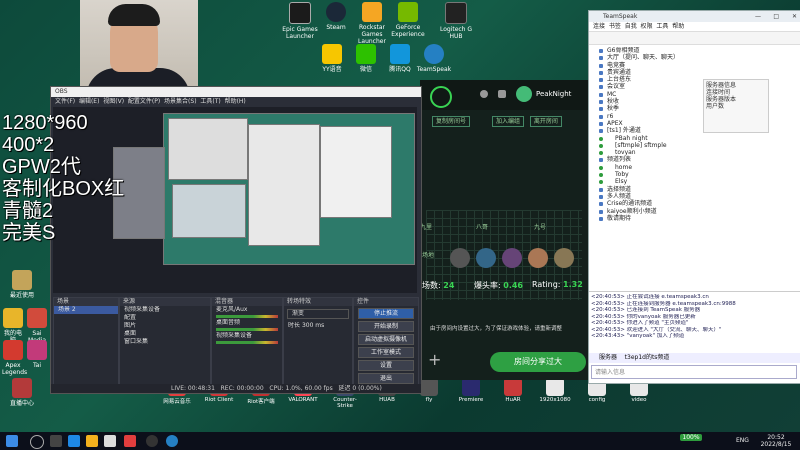  What do you see at coordinates (165, 326) in the screenshot?
I see `source-item: 图片` at bounding box center [165, 326].